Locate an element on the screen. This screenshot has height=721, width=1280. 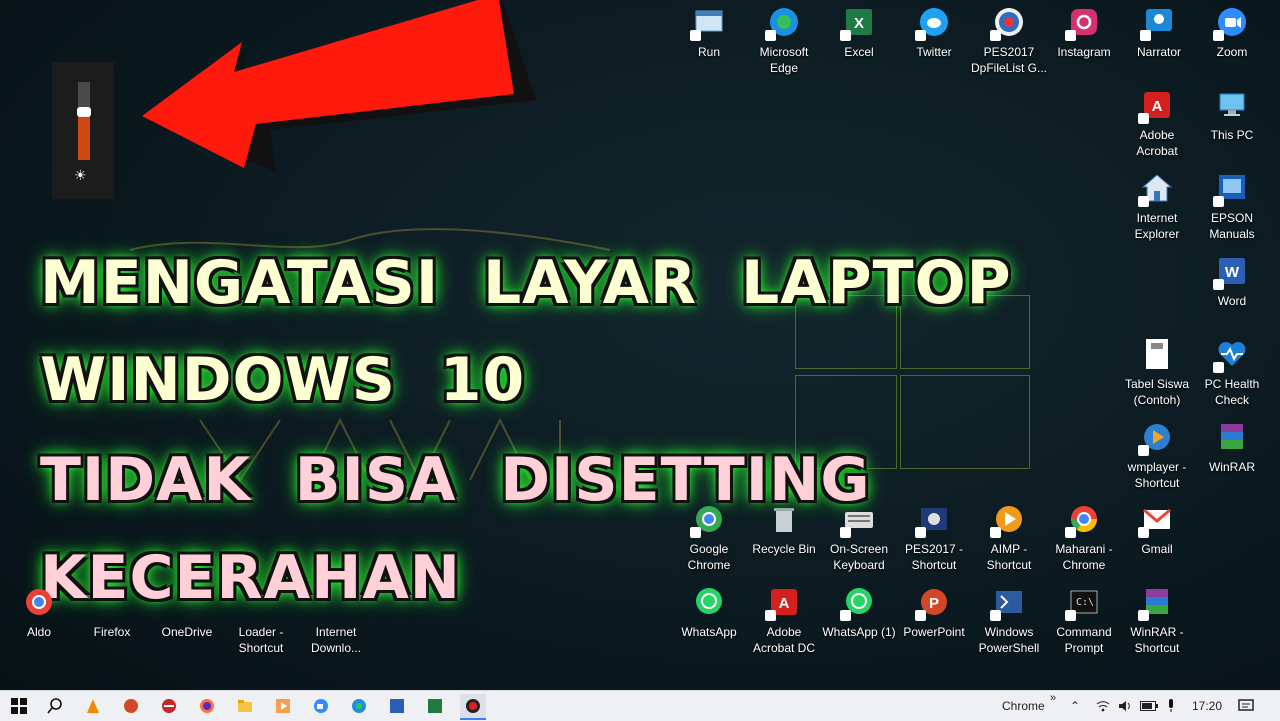
tray-app-label: Chrome is located at coordinates (1023, 706).